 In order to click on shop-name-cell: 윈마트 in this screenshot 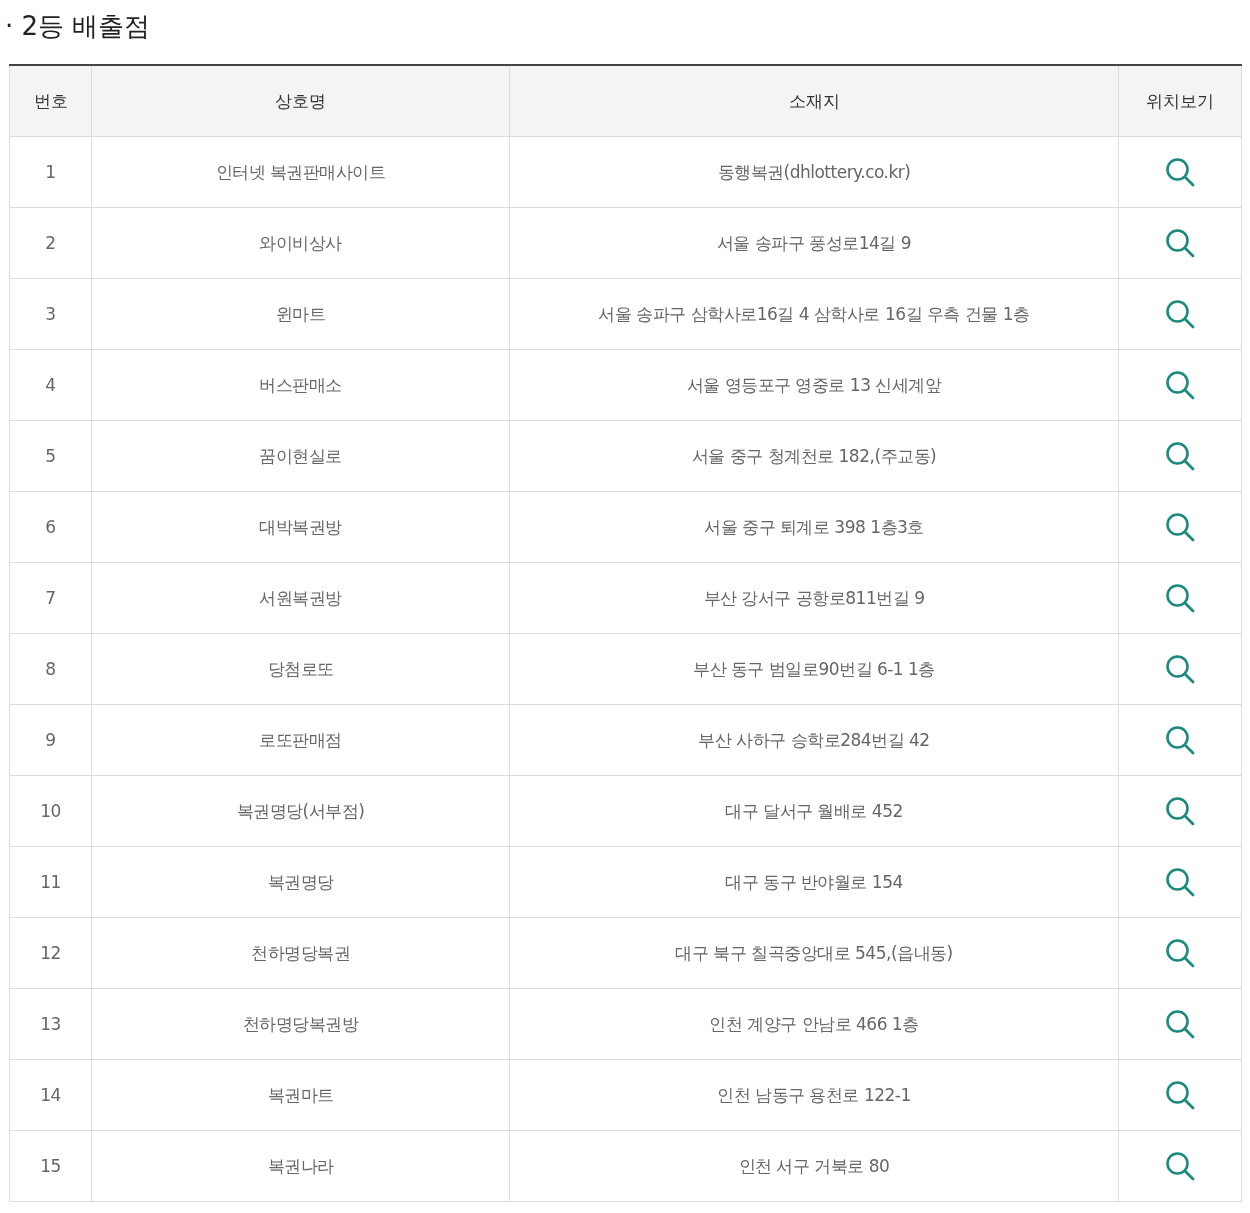, I will do `click(300, 314)`.